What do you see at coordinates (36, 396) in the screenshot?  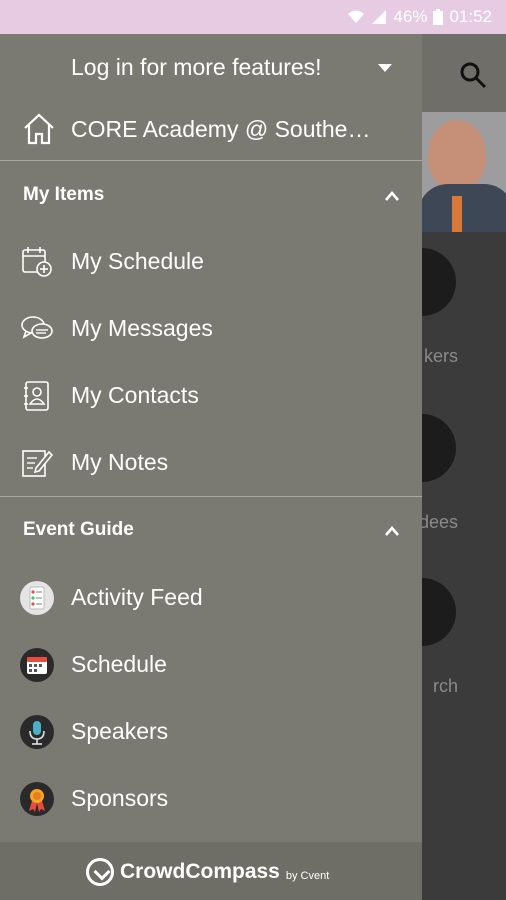 I see `contact-book-icon` at bounding box center [36, 396].